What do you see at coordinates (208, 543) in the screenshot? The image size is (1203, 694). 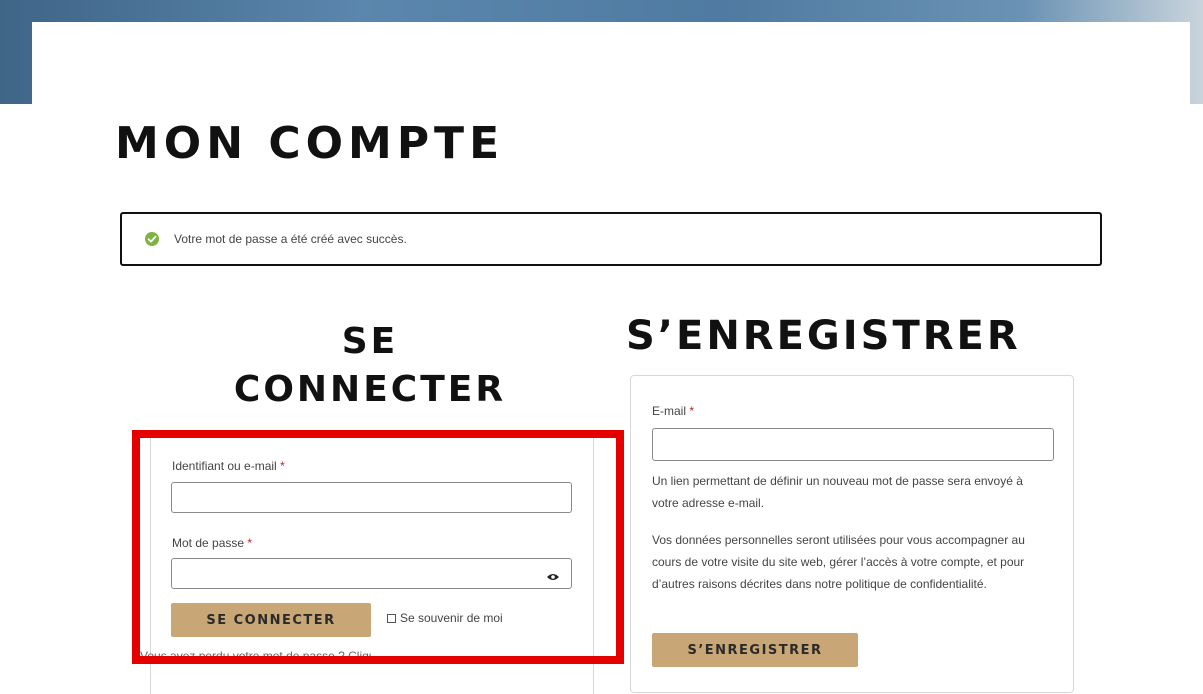 I see `password-label-text: Mot de passe` at bounding box center [208, 543].